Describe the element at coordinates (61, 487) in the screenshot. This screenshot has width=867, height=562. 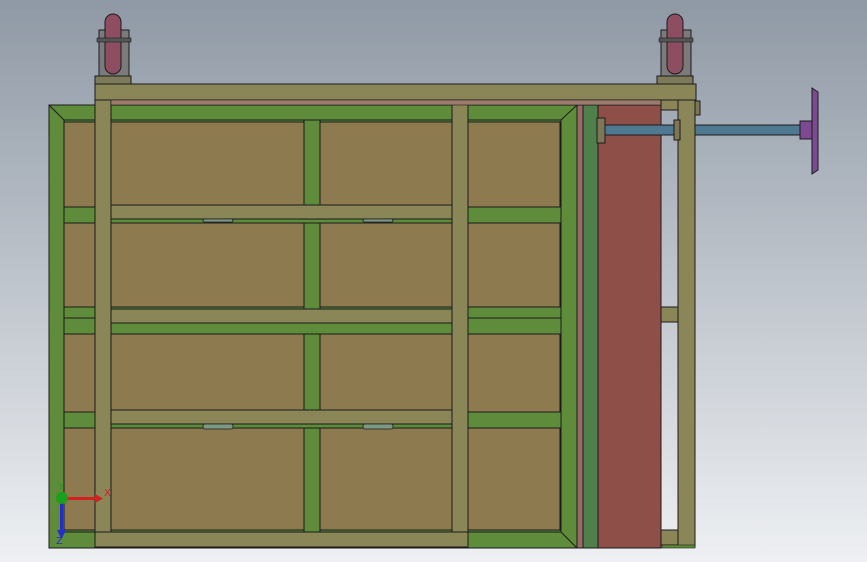
I see `axis-y-label: Y` at that location.